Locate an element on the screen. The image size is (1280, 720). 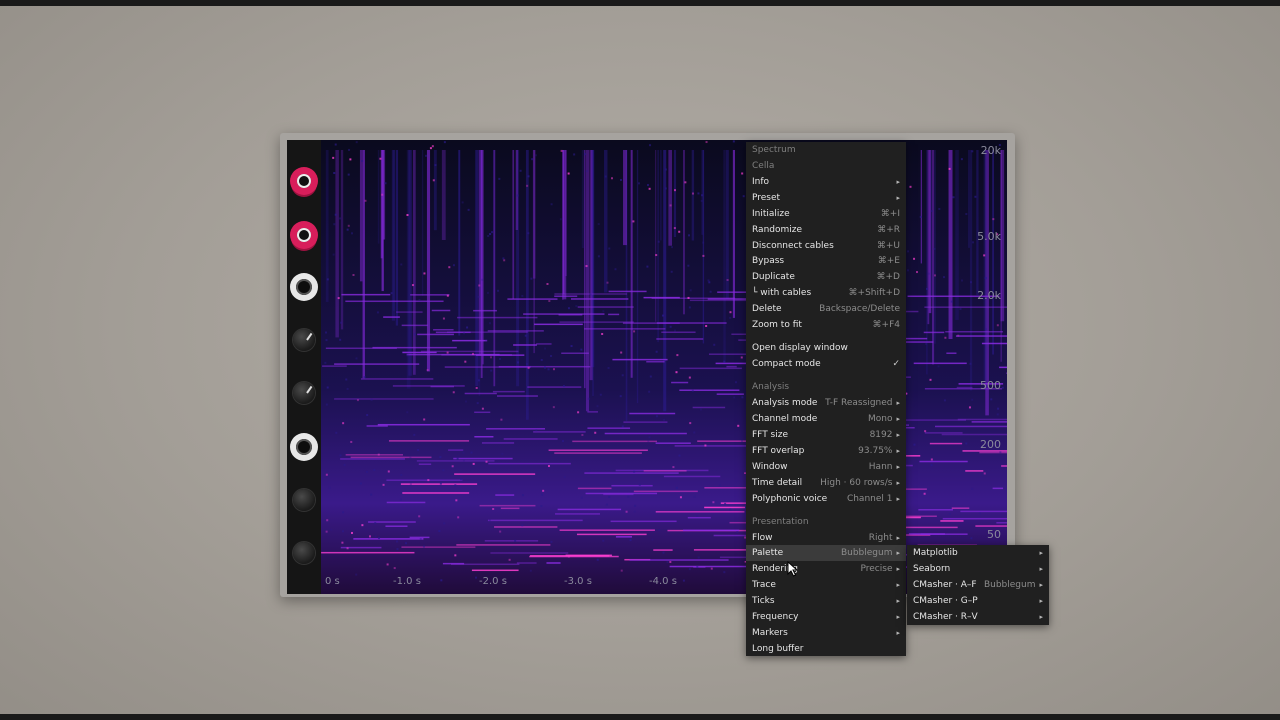
menu-item-label: Initialize is located at coordinates (771, 214).